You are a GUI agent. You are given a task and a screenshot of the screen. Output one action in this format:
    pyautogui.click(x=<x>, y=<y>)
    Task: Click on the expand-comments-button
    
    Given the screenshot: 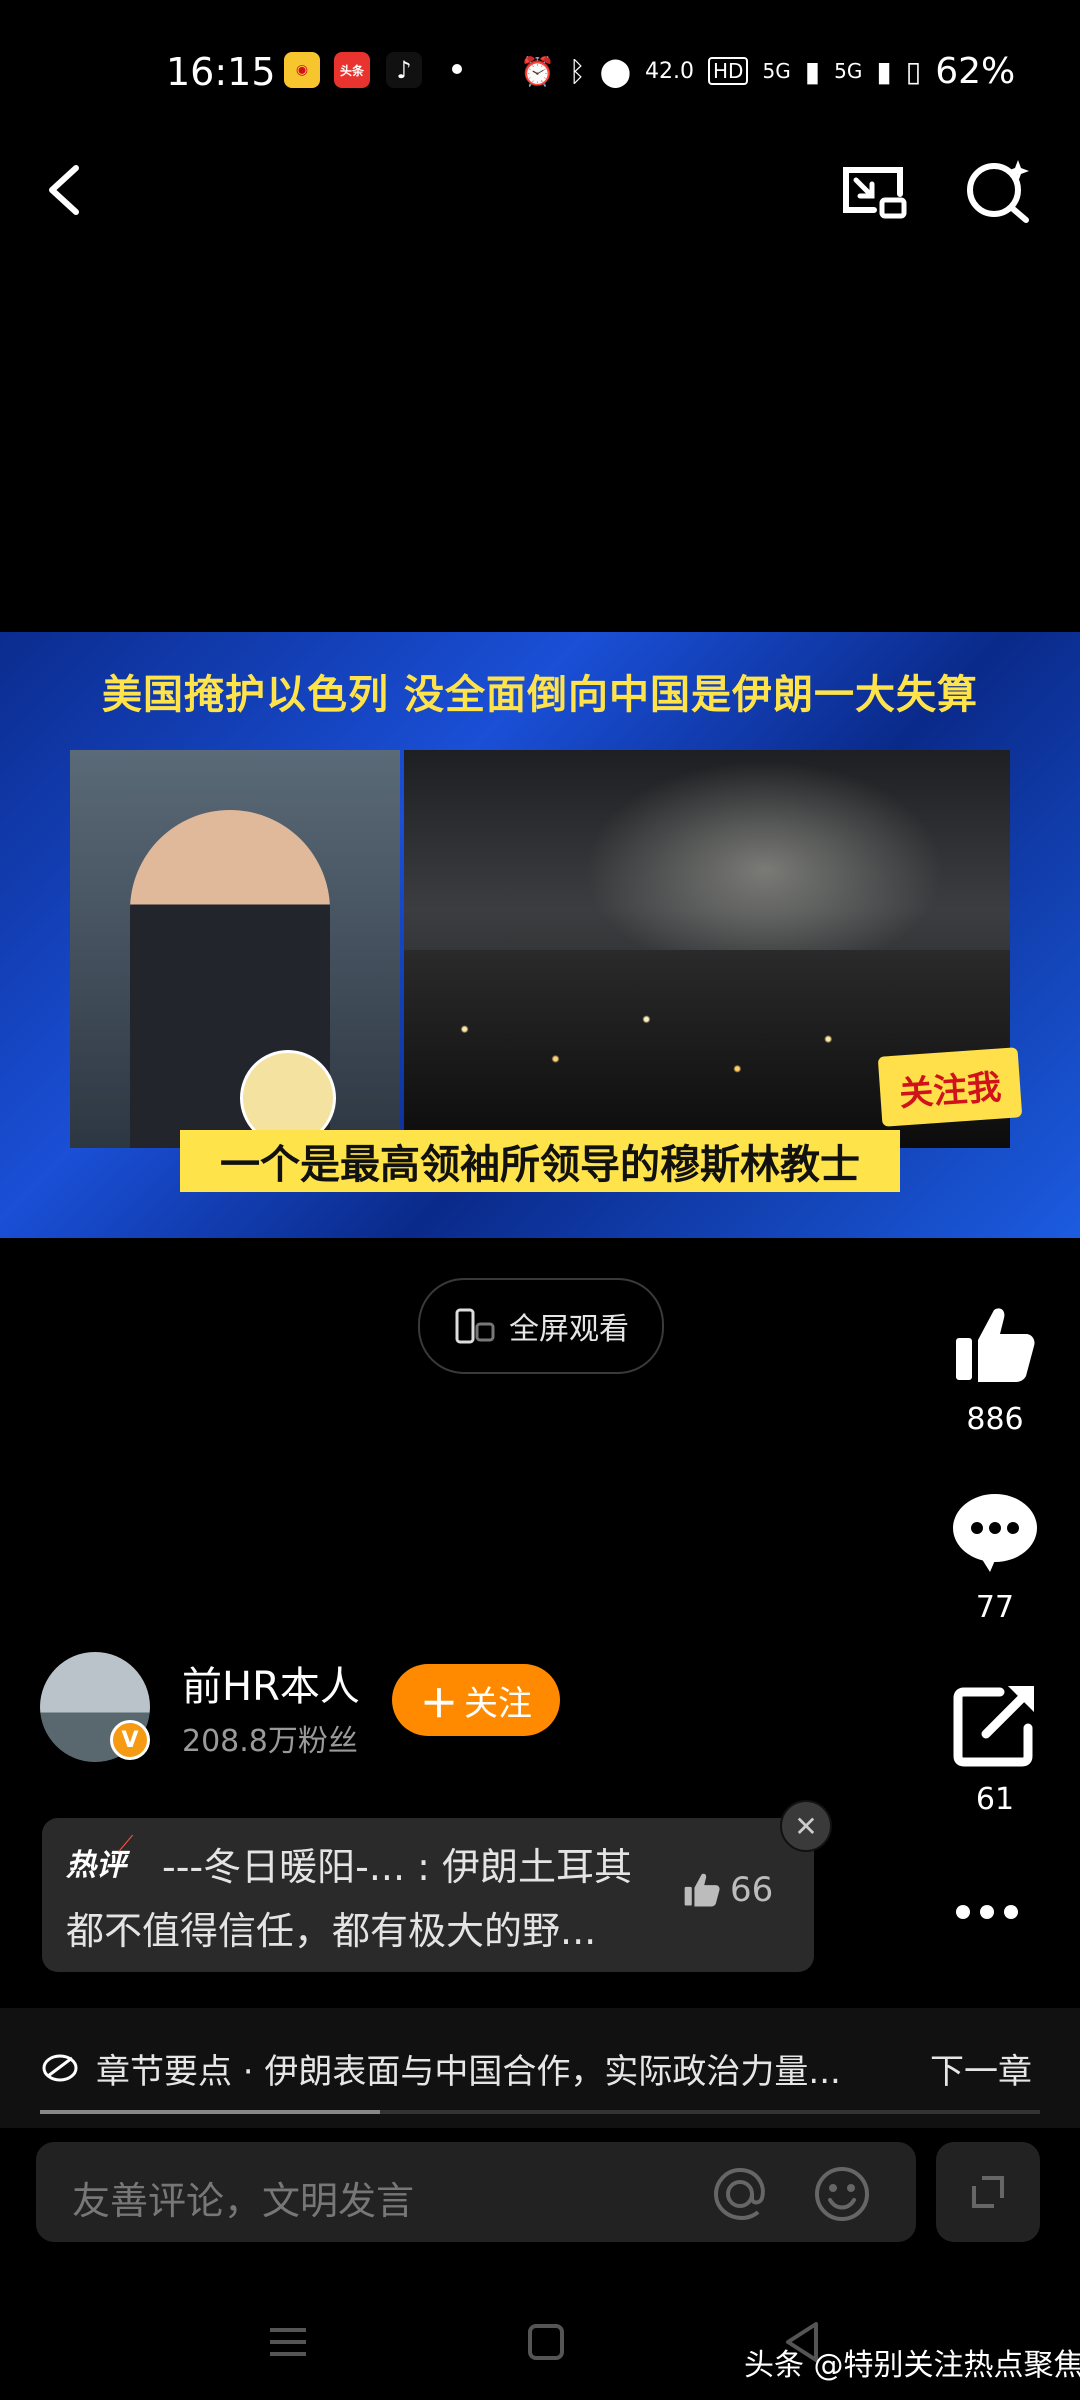 What is the action you would take?
    pyautogui.click(x=988, y=2192)
    